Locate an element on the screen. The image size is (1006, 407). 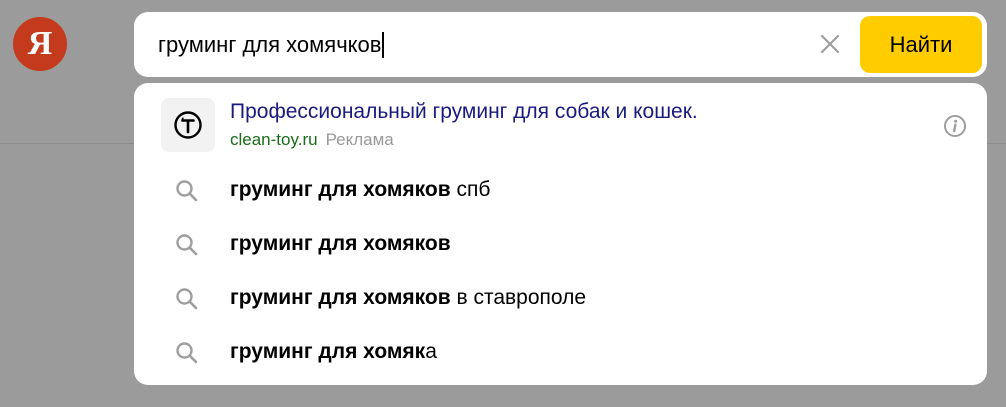
suggestion-item: груминг для хомяка is located at coordinates (560, 352).